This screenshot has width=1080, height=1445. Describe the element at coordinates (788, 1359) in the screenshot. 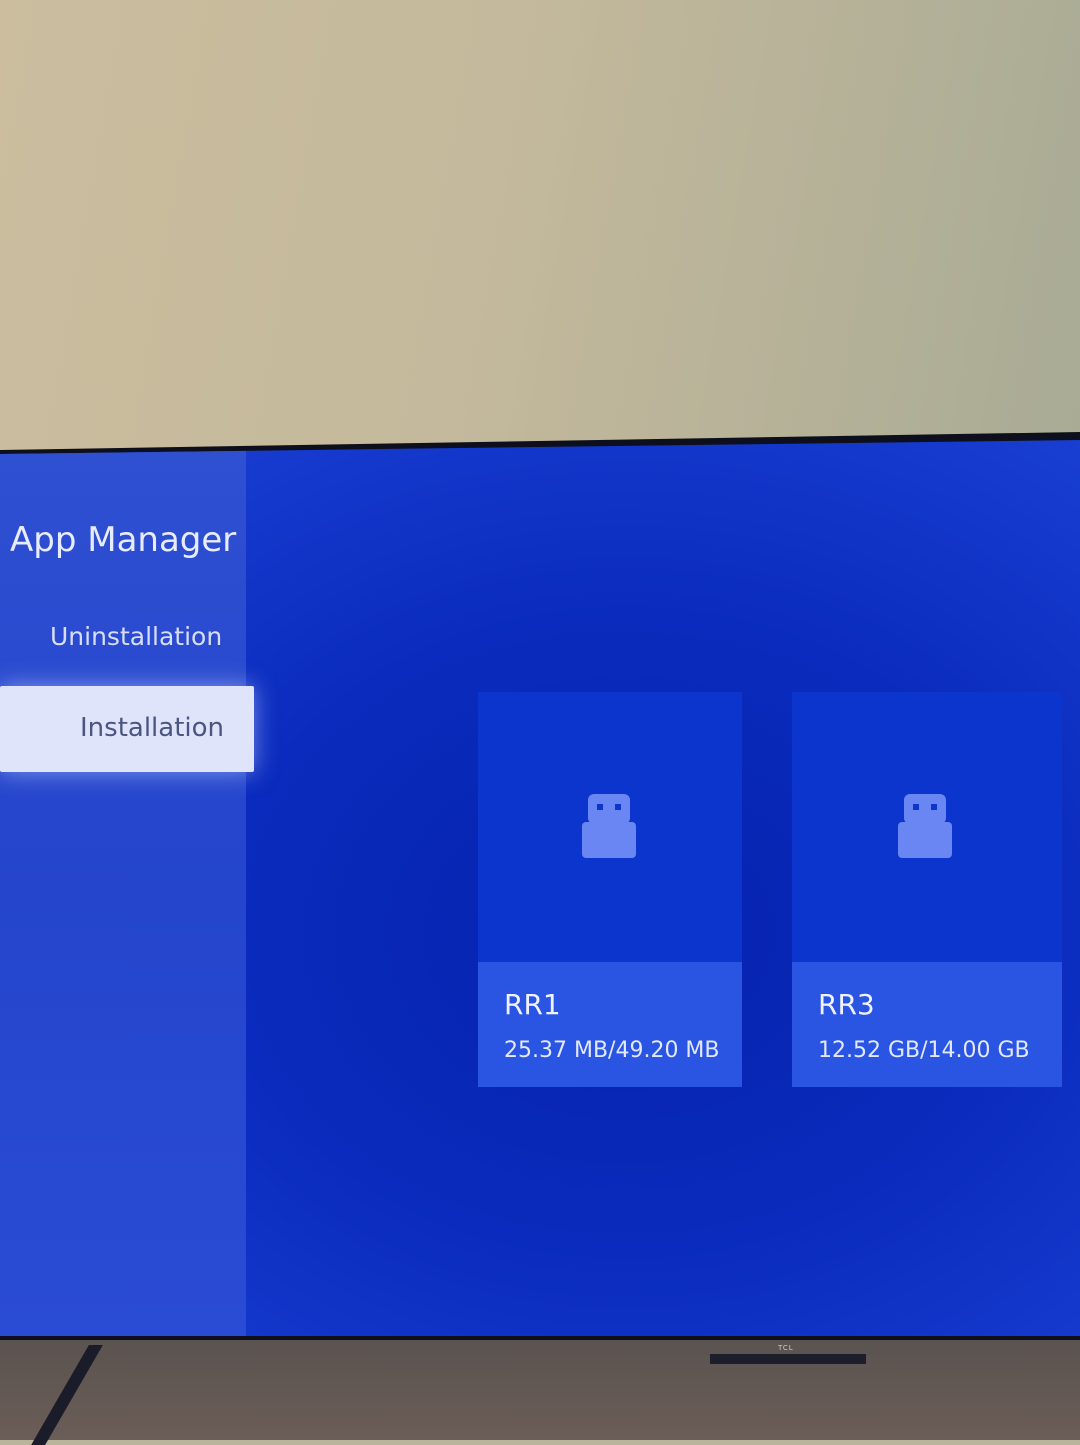

I see `tv-bottom-bar` at that location.